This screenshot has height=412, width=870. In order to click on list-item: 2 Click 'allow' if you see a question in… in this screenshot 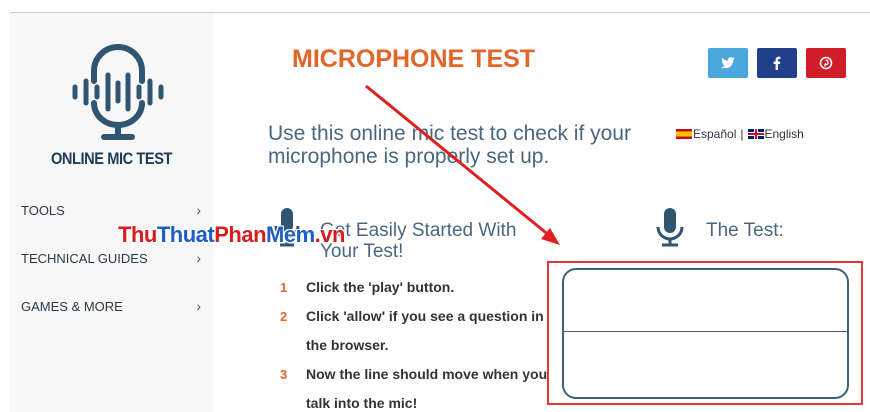, I will do `click(420, 331)`.